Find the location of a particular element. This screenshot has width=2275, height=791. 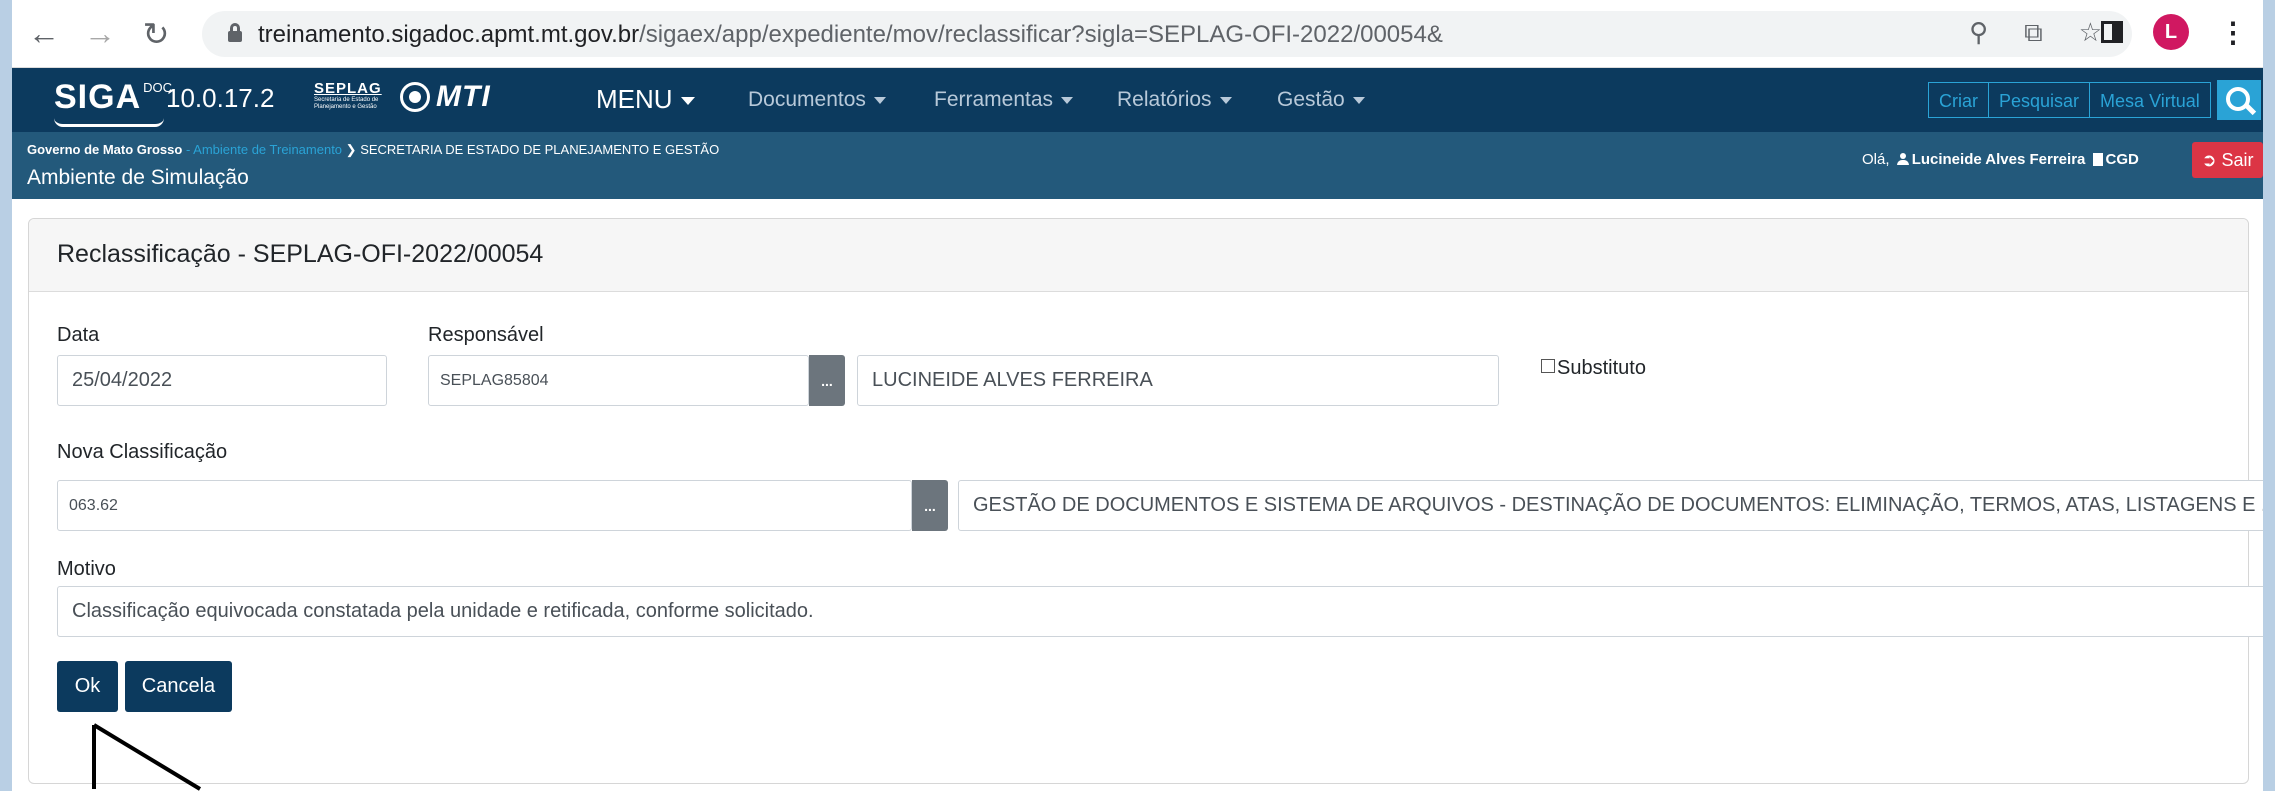

state-seal-icon is located at coordinates (415, 97).